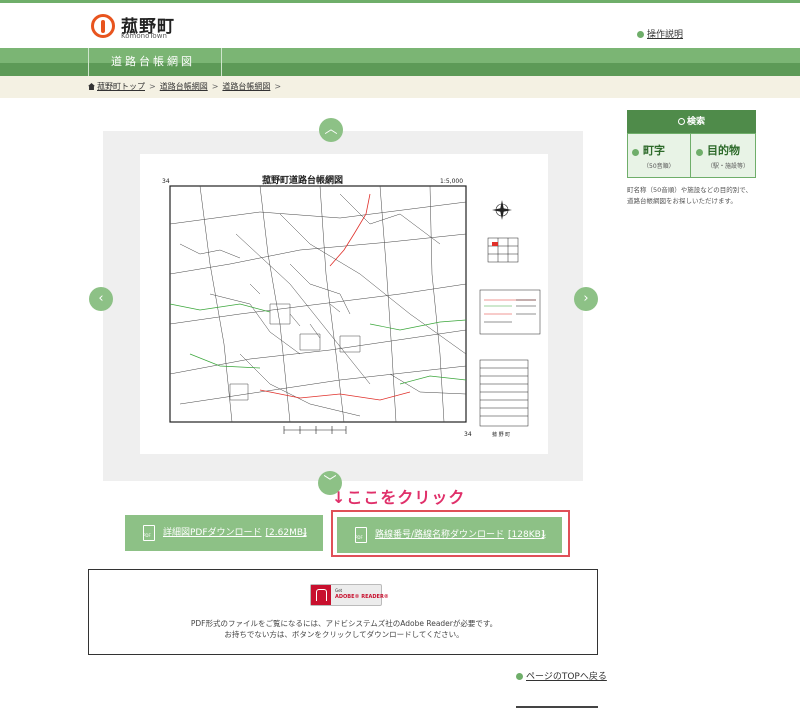  I want to click on search-panel-note: 町名称（50音順）や施設などの目的別で、道路台帳網図をお探しいただけます。, so click(690, 195).